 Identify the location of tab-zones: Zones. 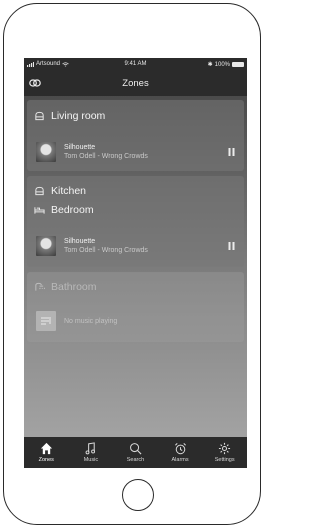
(46, 452).